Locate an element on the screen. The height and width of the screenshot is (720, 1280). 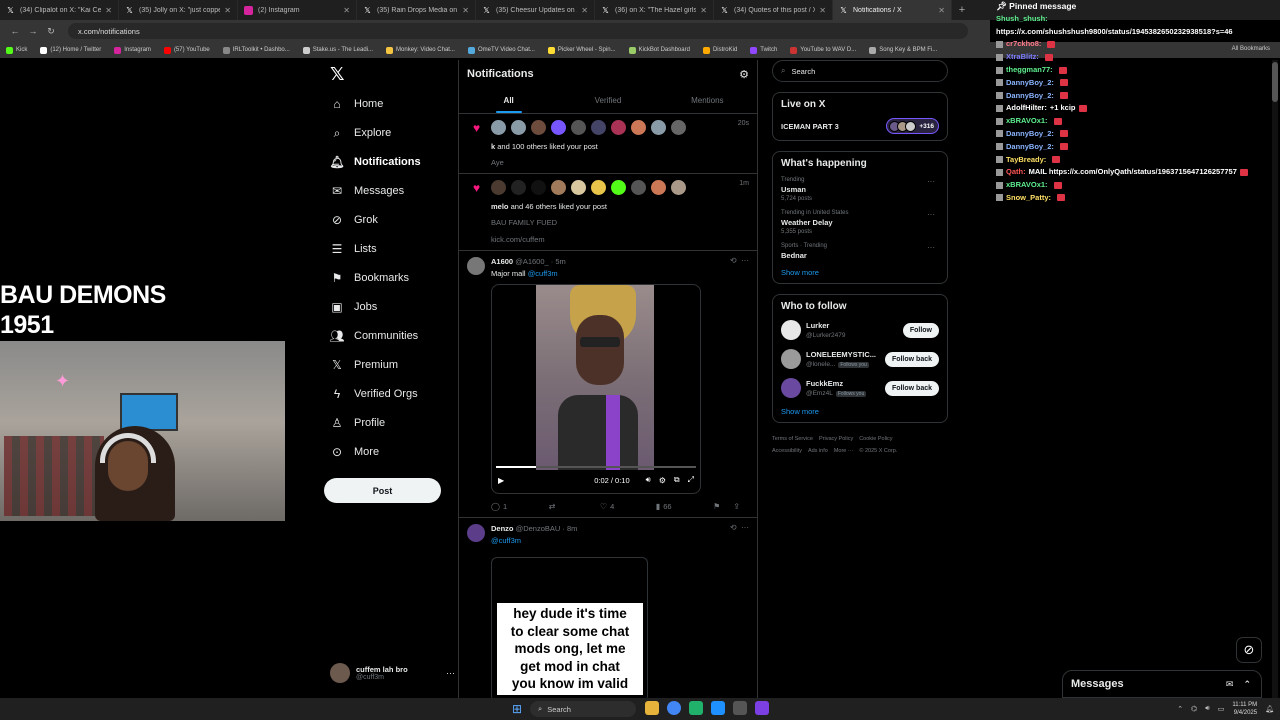
grok-button: ⊘ is located at coordinates (1249, 650).